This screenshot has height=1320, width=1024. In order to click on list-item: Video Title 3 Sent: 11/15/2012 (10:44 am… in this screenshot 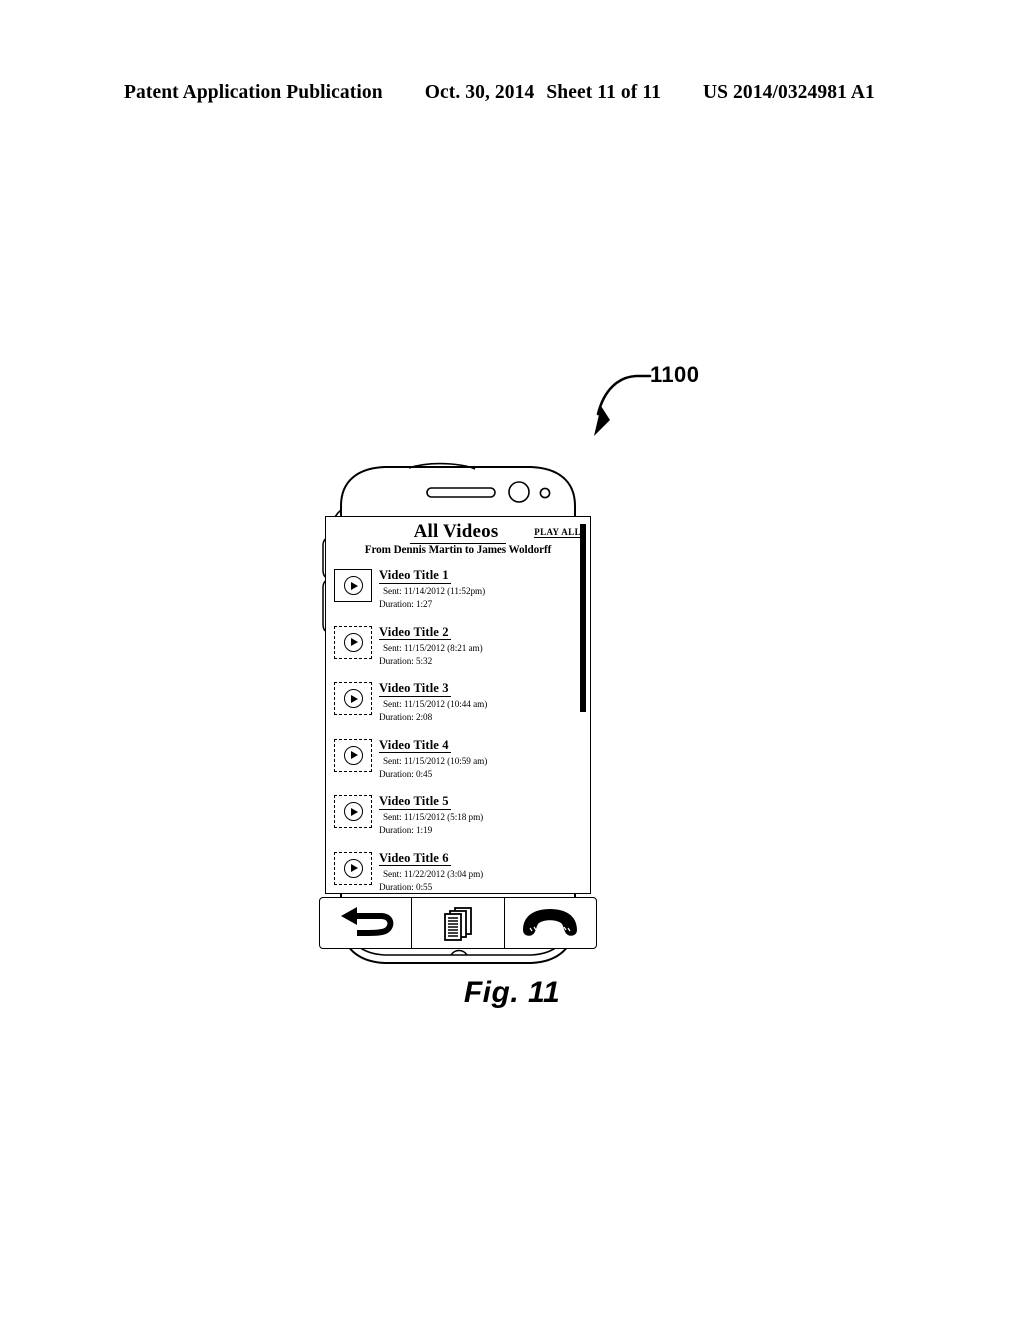, I will do `click(462, 706)`.